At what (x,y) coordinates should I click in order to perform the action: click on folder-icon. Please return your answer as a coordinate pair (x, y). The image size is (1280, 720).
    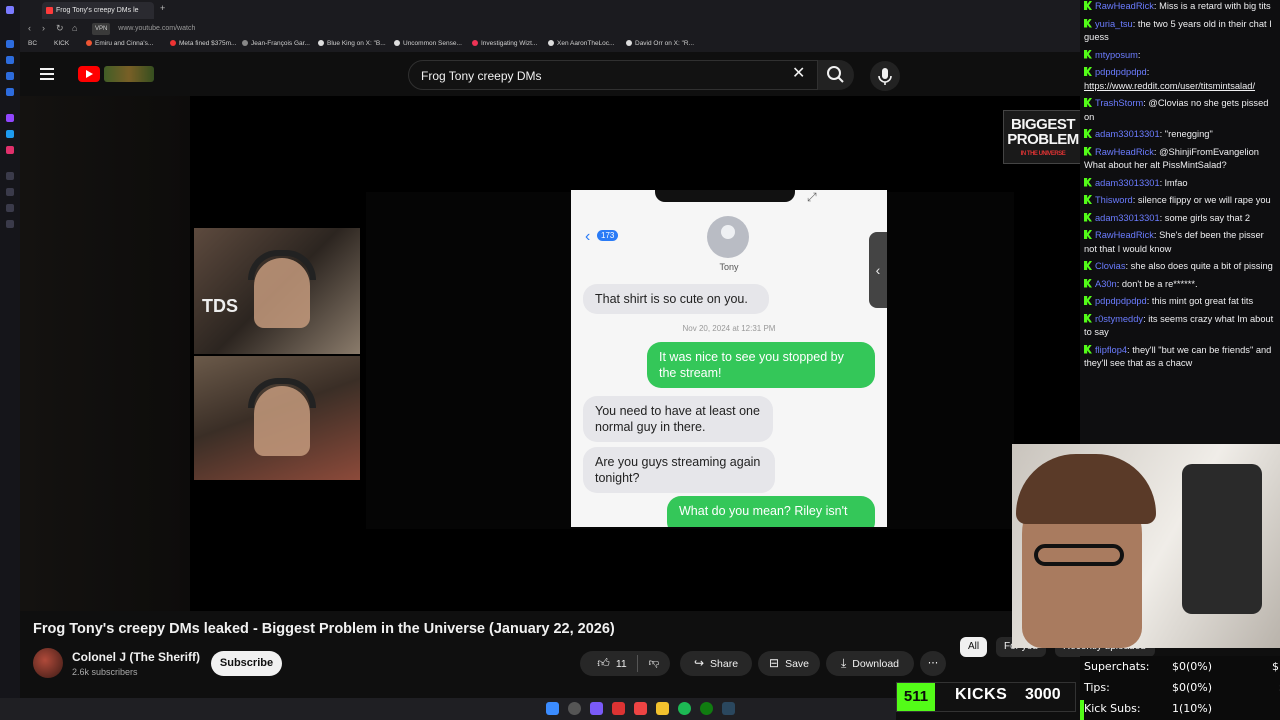
    Looking at the image, I should click on (662, 708).